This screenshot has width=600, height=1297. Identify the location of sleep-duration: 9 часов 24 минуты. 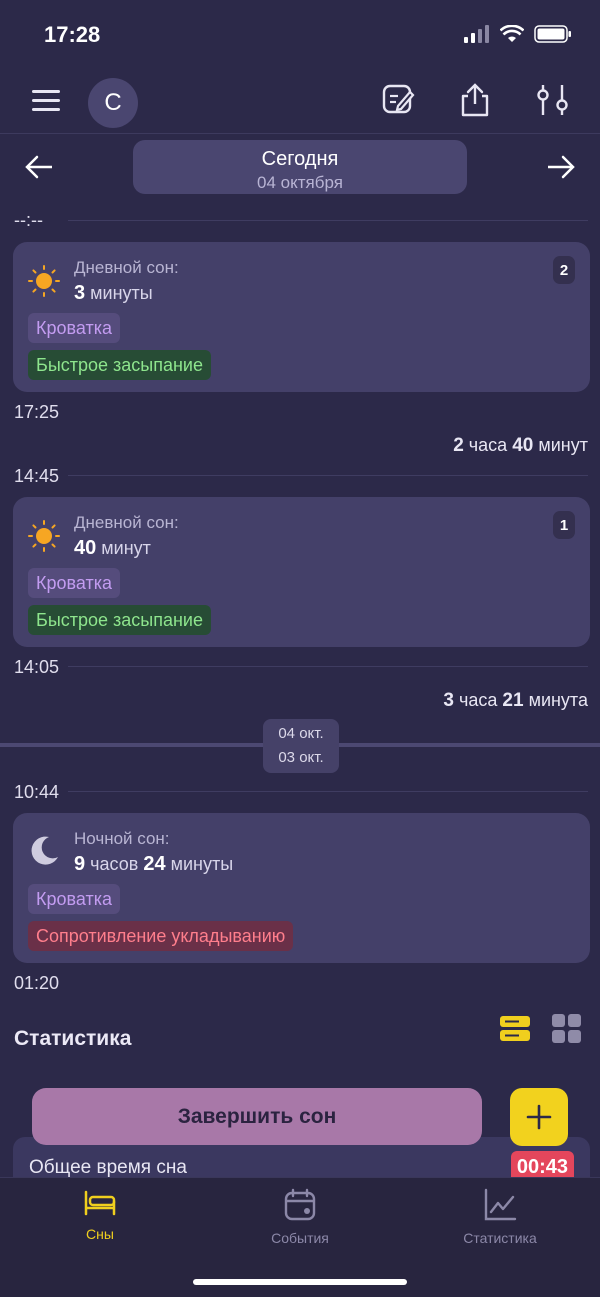
(154, 864).